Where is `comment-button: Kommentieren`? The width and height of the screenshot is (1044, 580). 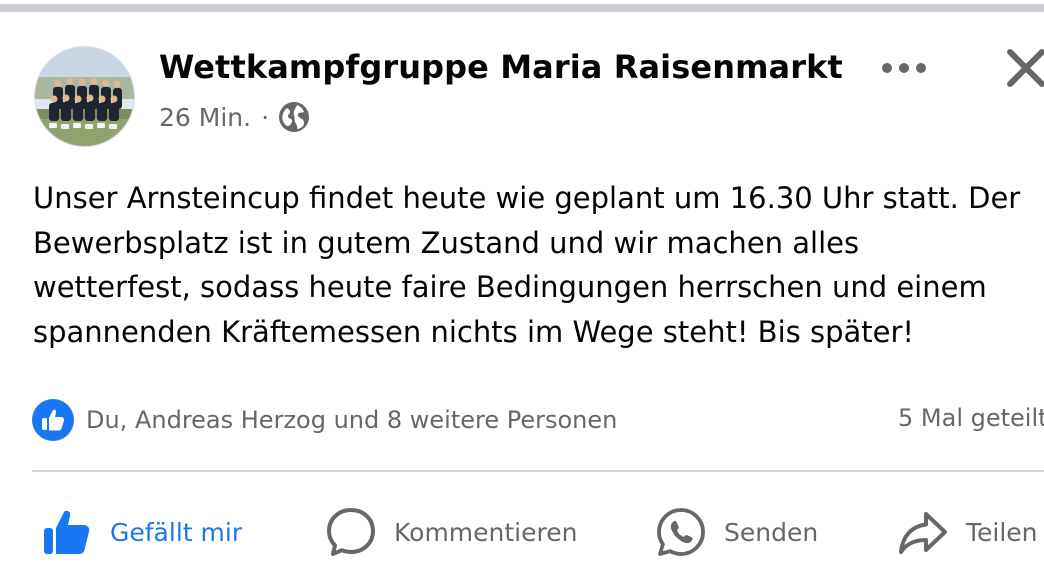 comment-button: Kommentieren is located at coordinates (450, 532).